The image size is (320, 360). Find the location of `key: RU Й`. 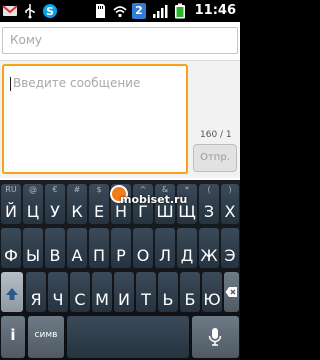

key: RU Й is located at coordinates (11, 204).